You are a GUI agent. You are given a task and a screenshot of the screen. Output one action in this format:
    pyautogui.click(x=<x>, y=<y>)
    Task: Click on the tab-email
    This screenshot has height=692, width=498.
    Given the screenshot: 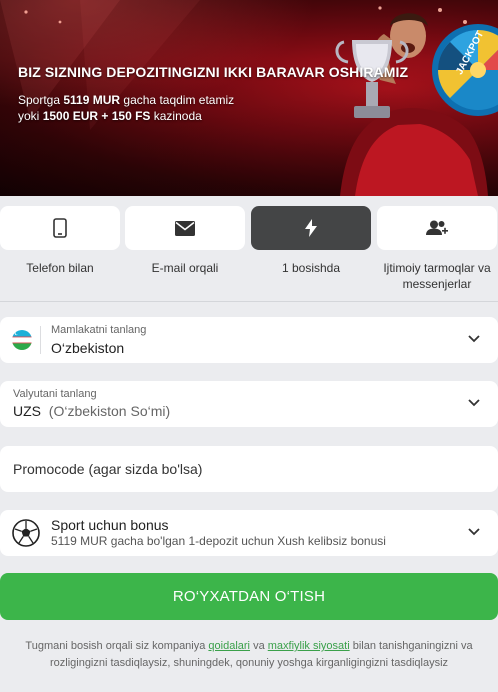 What is the action you would take?
    pyautogui.click(x=185, y=228)
    